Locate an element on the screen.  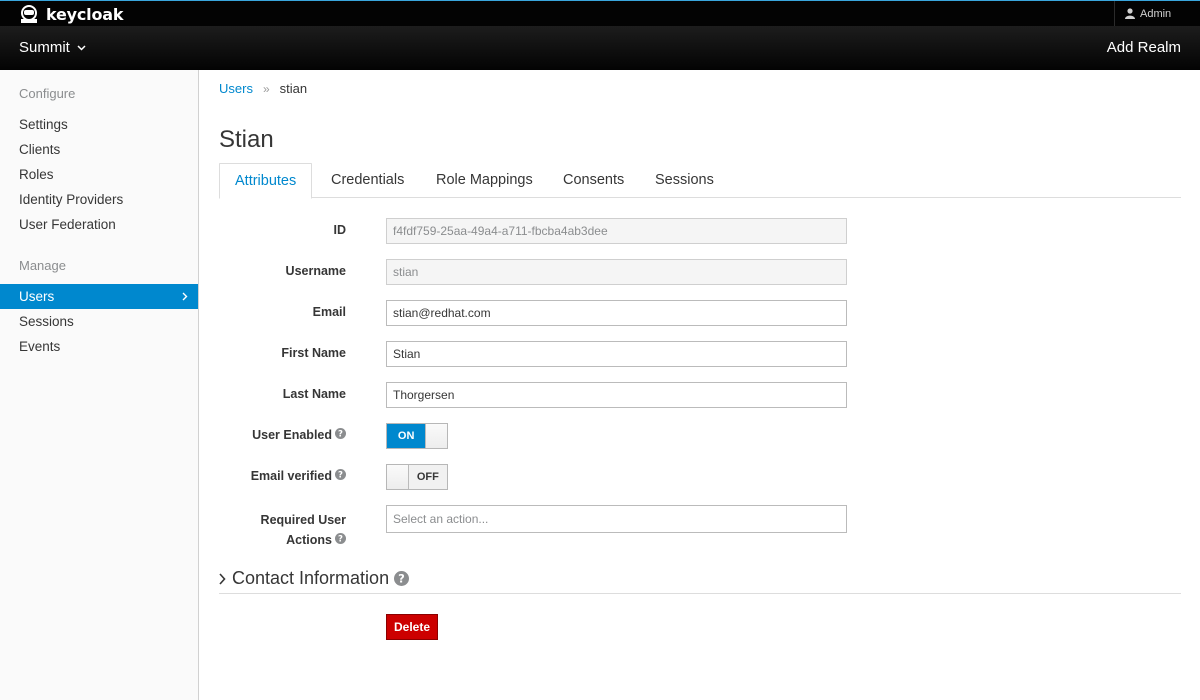
id-label: ID is located at coordinates (340, 230).